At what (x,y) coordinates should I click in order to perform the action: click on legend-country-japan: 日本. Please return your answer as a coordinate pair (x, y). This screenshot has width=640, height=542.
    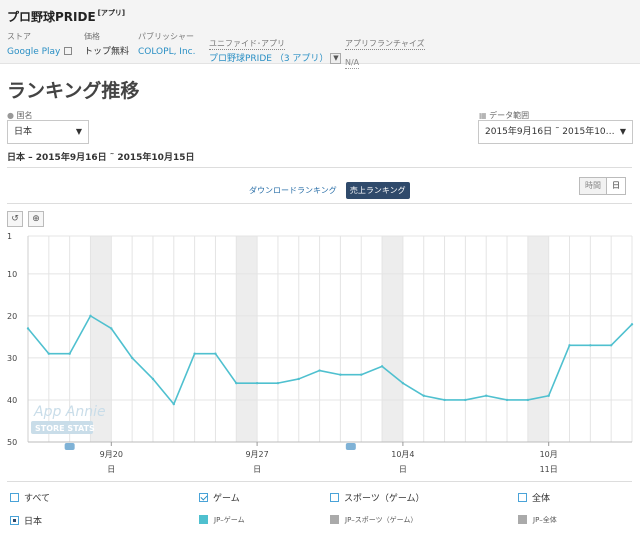
    Looking at the image, I should click on (26, 520).